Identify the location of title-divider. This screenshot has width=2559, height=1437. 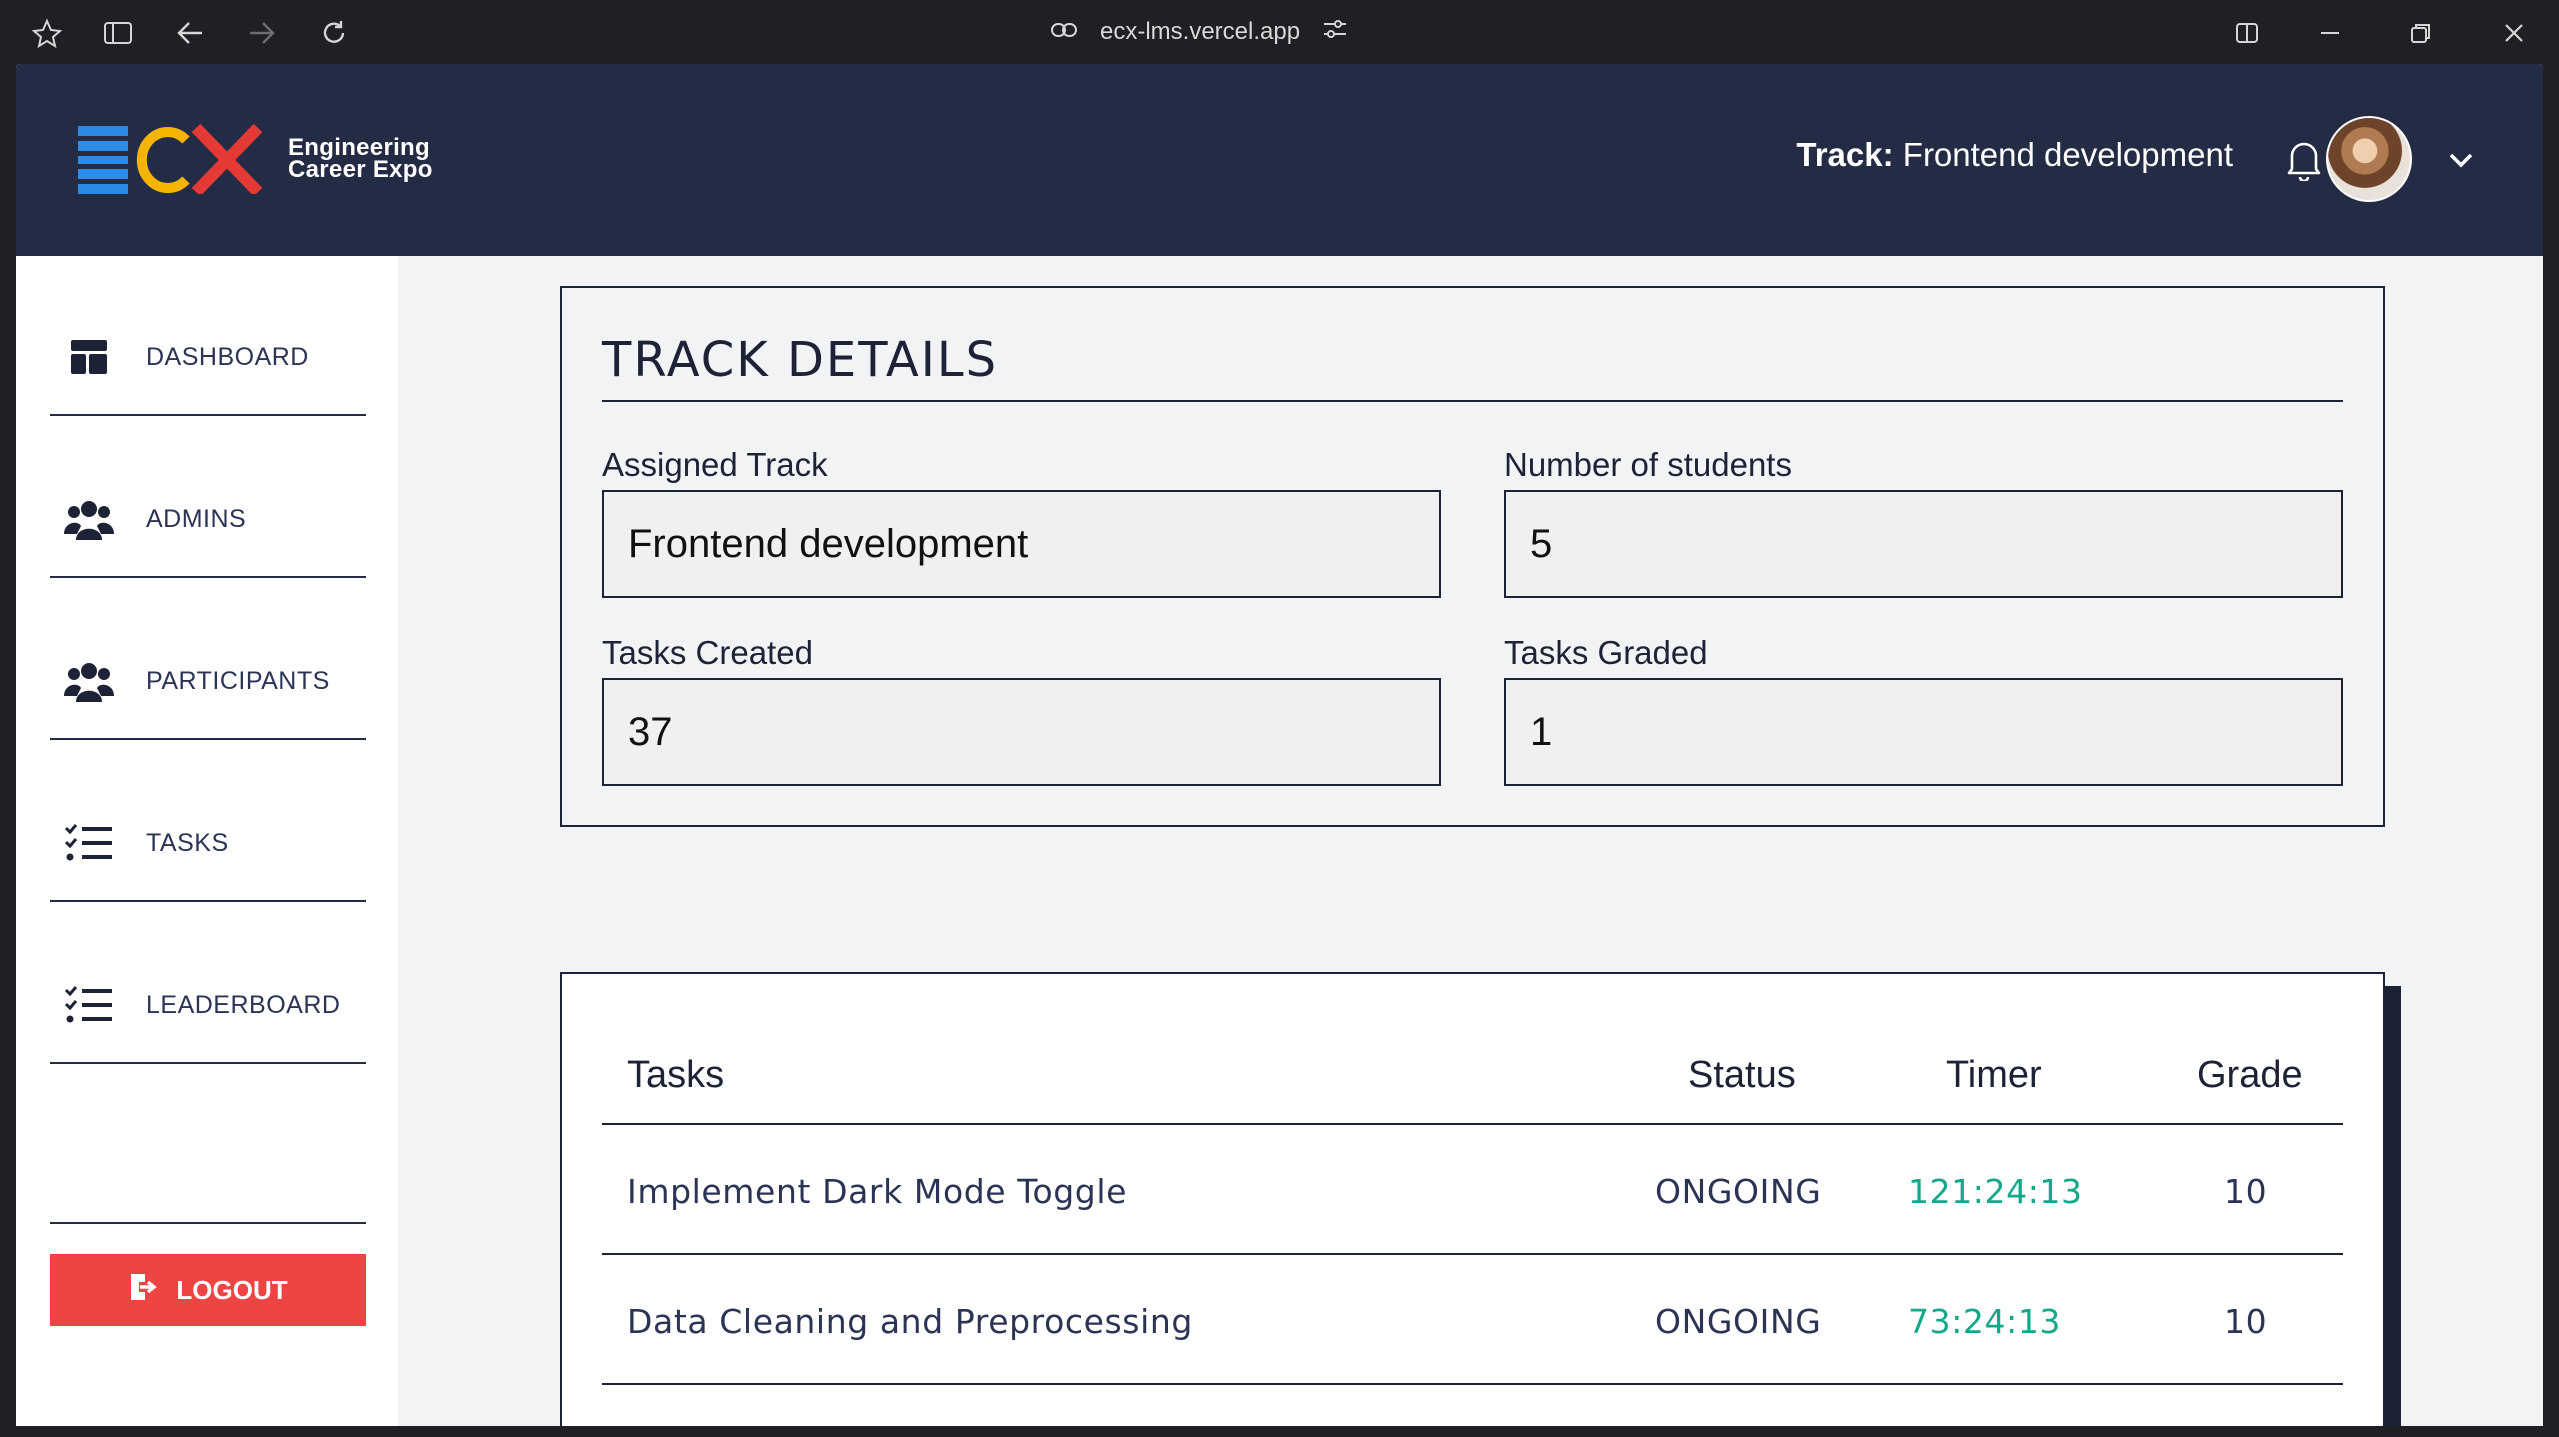
(1472, 401).